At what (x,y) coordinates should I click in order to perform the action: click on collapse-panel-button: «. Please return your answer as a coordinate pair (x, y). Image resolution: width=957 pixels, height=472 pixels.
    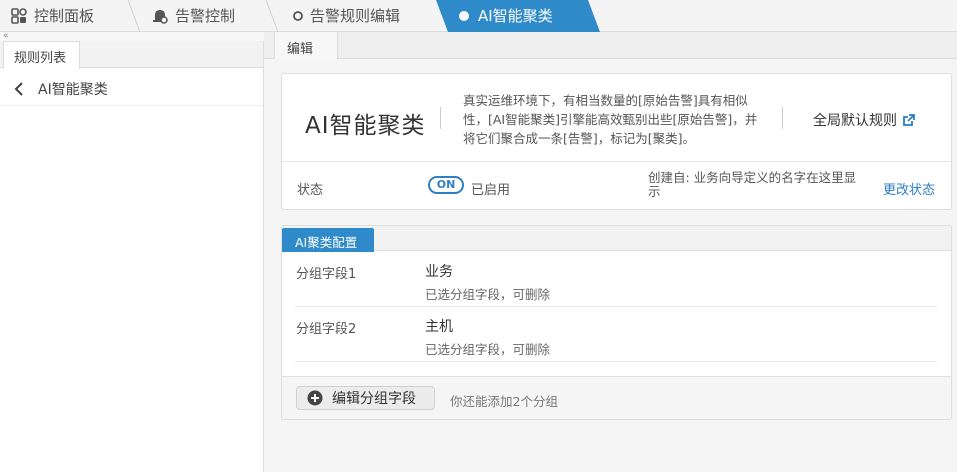
    Looking at the image, I should click on (132, 36).